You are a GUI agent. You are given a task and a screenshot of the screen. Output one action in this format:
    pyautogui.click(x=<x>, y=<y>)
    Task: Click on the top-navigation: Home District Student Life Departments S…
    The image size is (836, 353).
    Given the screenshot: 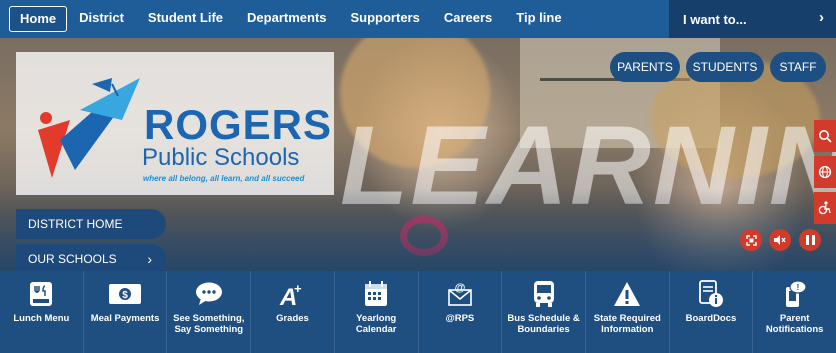 What is the action you would take?
    pyautogui.click(x=418, y=19)
    